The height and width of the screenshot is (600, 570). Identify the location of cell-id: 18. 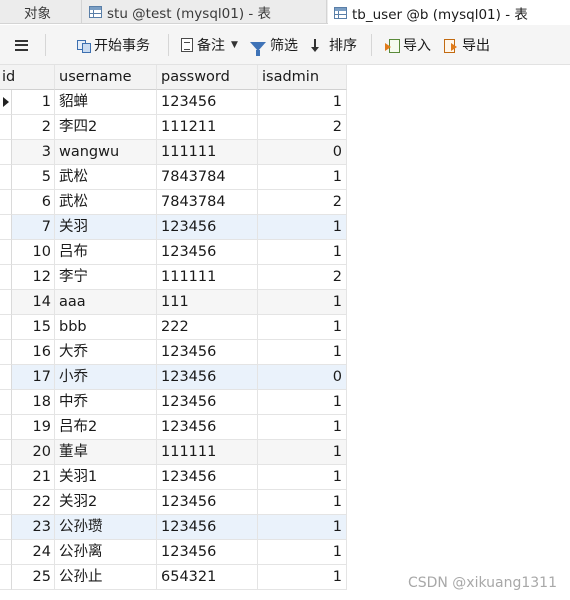
(33, 402).